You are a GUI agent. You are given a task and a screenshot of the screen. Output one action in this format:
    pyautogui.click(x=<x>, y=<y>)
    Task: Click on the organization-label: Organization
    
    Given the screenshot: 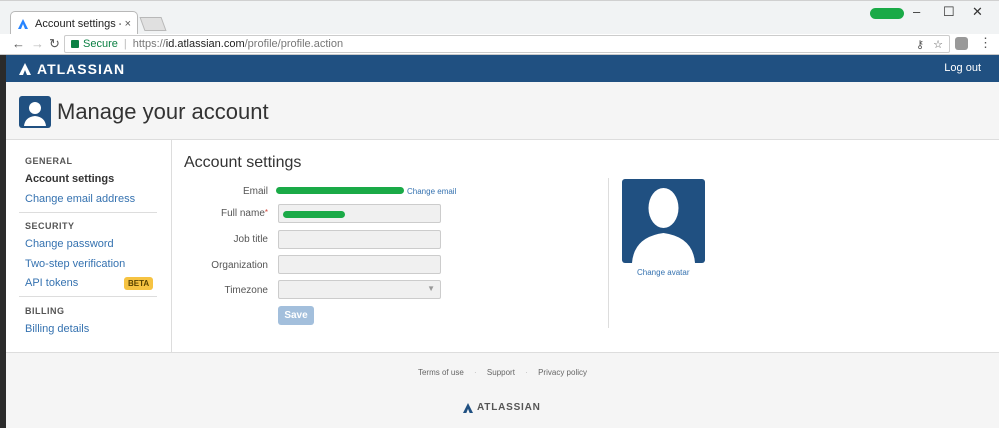 What is the action you would take?
    pyautogui.click(x=239, y=265)
    